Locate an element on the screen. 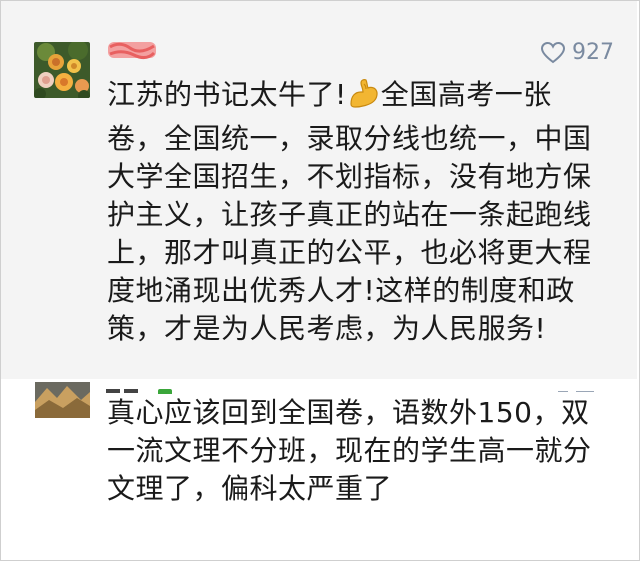 The image size is (640, 561). text-line: 卷，全国统一，录取分线也统一，中国 is located at coordinates (349, 138).